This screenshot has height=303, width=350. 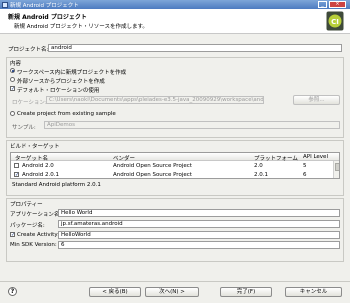 I want to click on package-name-label: パッケージ名:, so click(x=27, y=226).